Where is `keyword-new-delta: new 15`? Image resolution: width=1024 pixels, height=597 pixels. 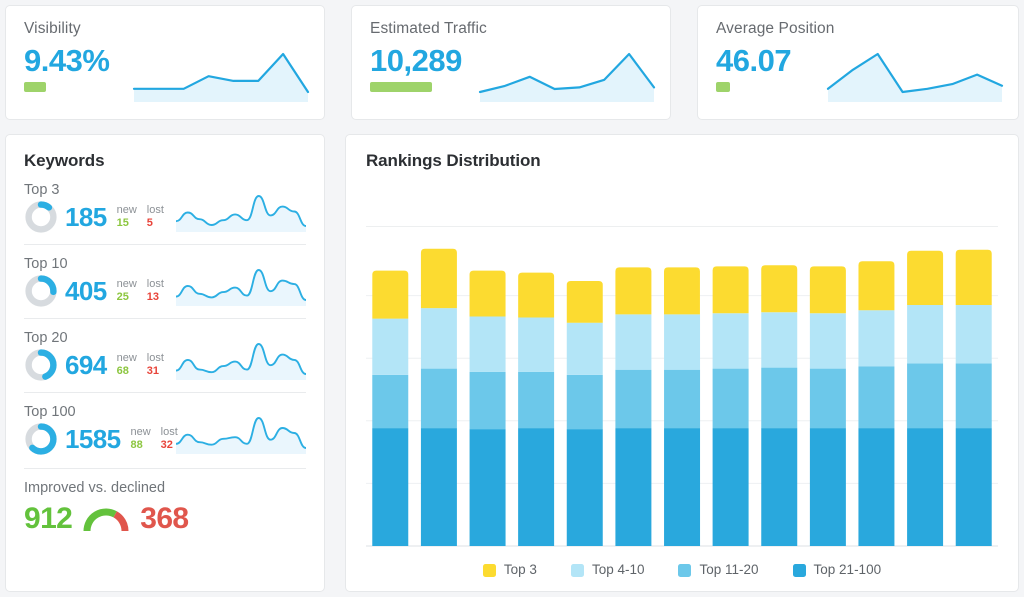 keyword-new-delta: new 15 is located at coordinates (127, 217).